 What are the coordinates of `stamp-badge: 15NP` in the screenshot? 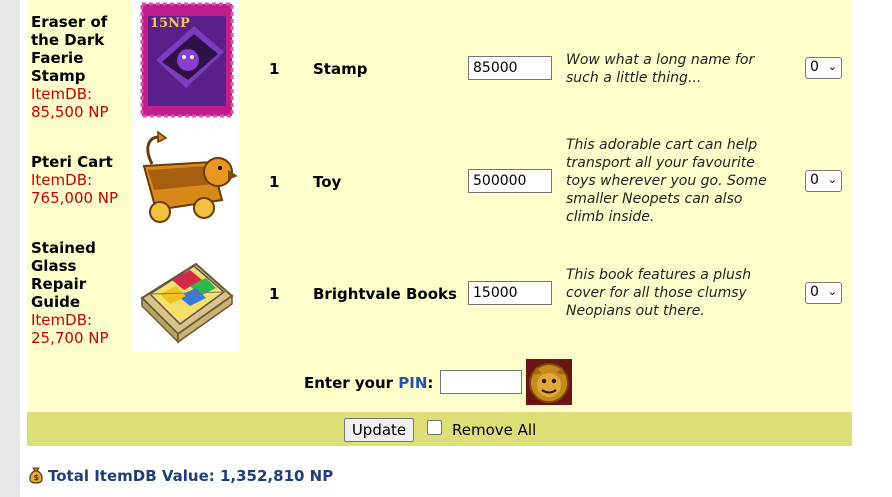 It's located at (170, 23).